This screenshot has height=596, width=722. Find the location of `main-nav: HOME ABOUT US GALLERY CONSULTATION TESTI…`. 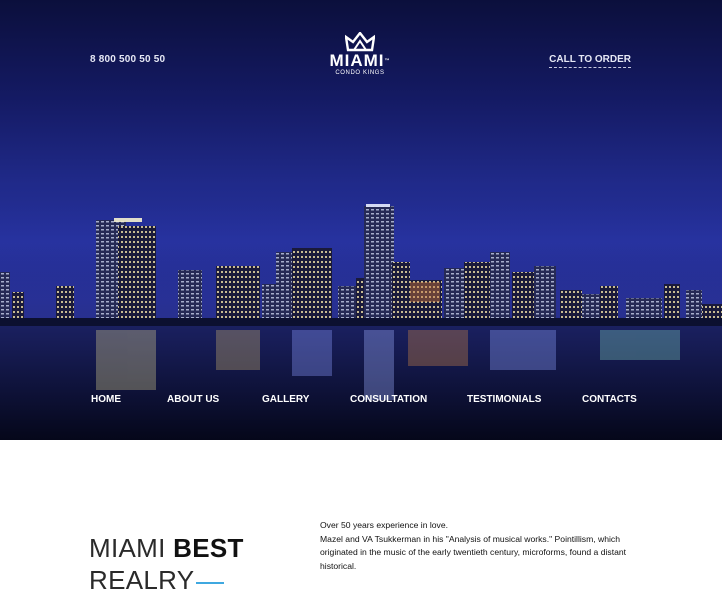

main-nav: HOME ABOUT US GALLERY CONSULTATION TESTI… is located at coordinates (361, 402).